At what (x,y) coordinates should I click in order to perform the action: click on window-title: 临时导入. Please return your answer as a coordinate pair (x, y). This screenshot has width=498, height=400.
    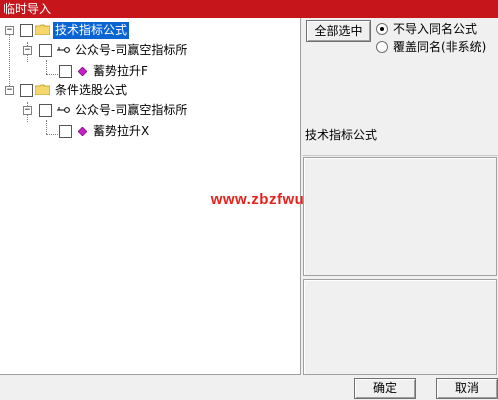
    Looking at the image, I should click on (27, 9).